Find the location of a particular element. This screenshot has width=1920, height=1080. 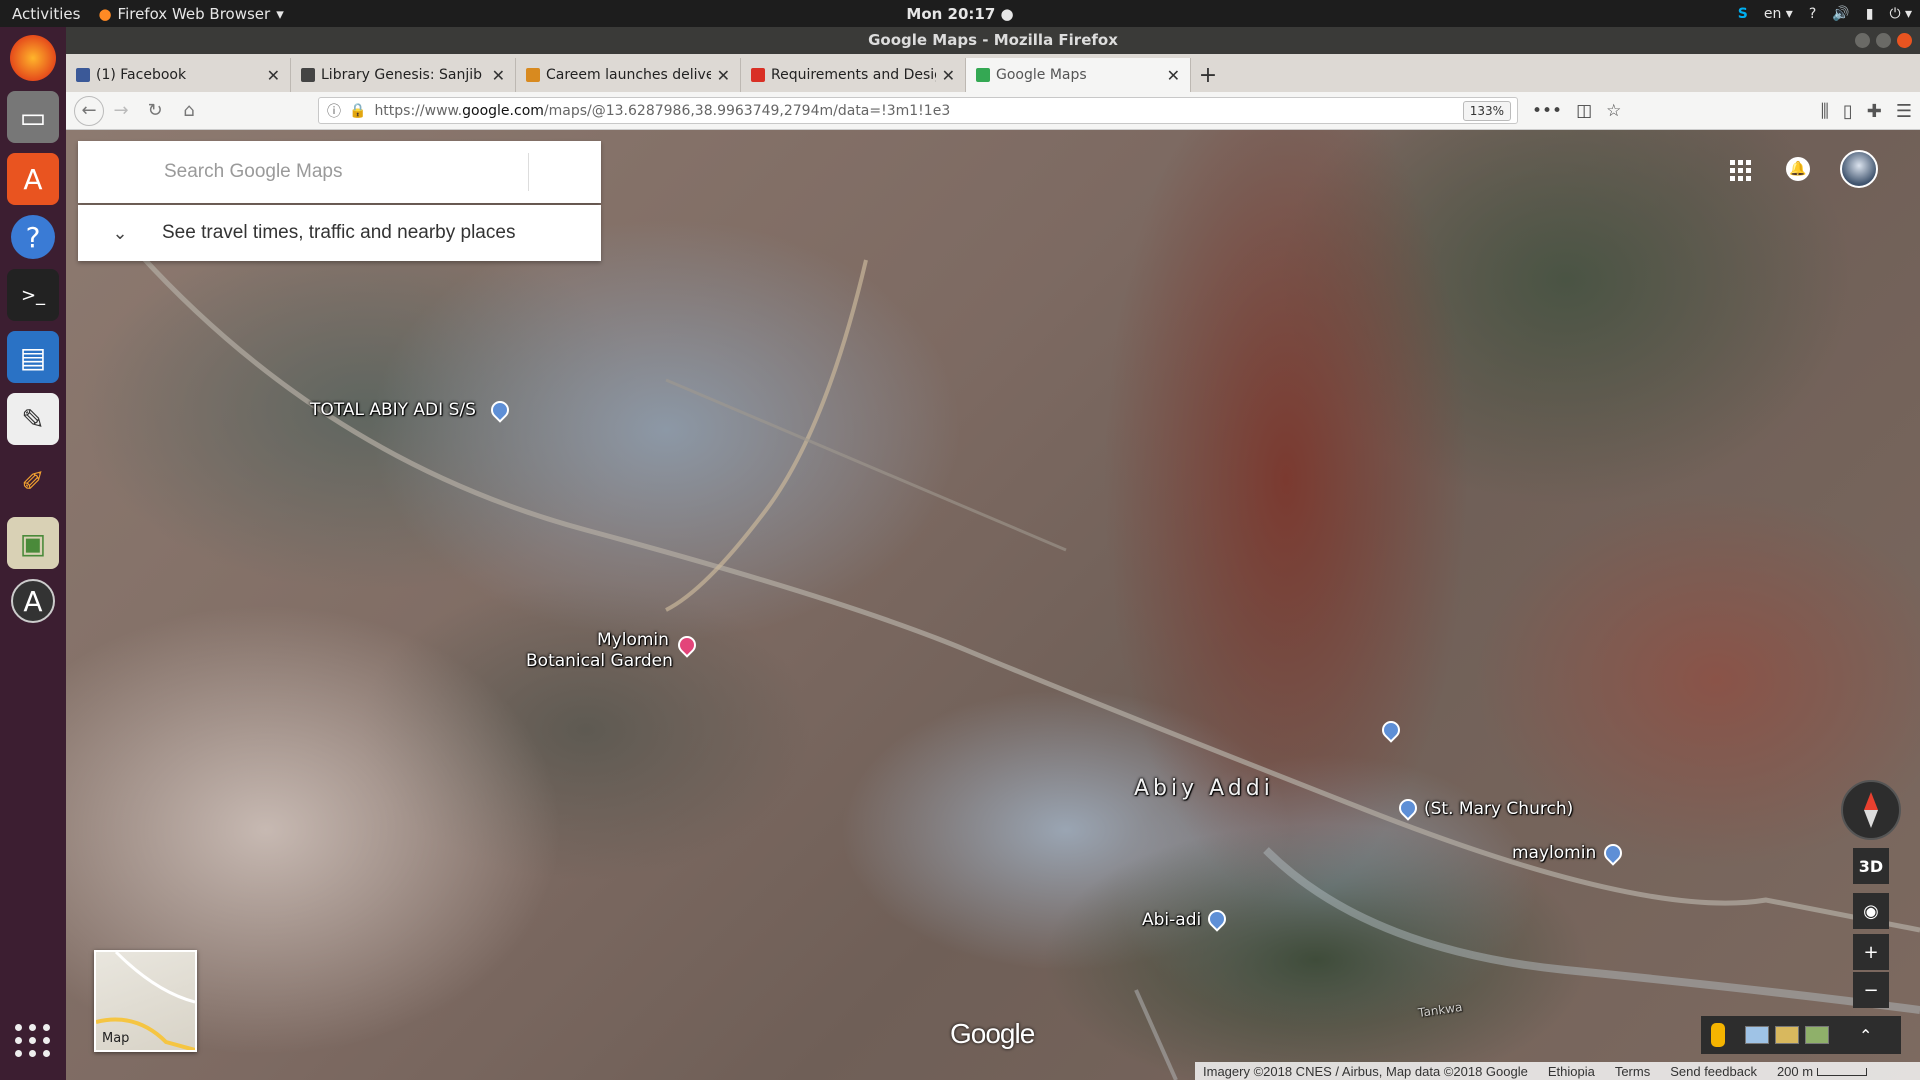

tab-careem: Careem launches deliver ✕ is located at coordinates (628, 75).